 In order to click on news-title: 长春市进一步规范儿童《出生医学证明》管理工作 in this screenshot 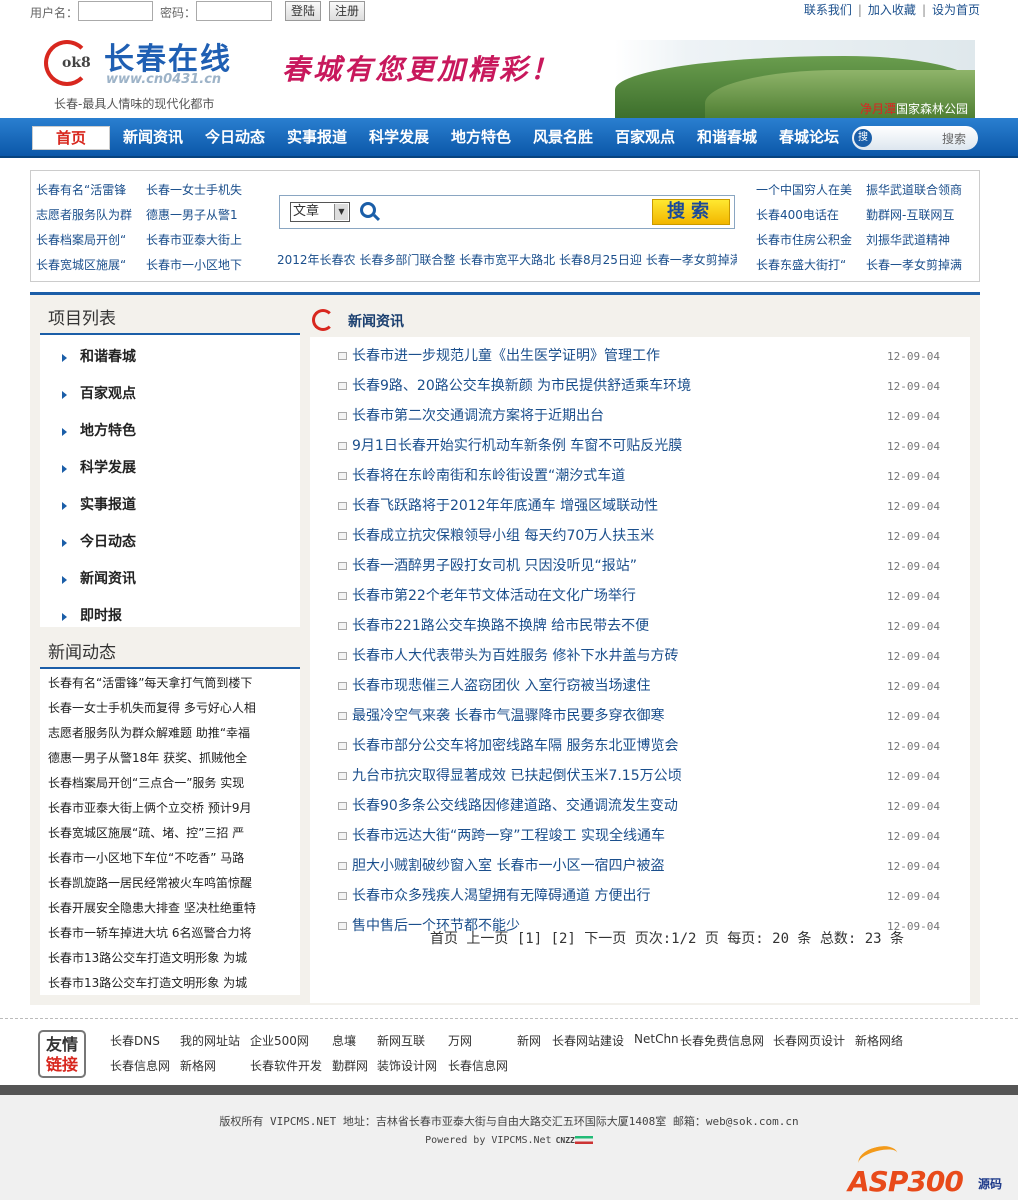, I will do `click(506, 356)`.